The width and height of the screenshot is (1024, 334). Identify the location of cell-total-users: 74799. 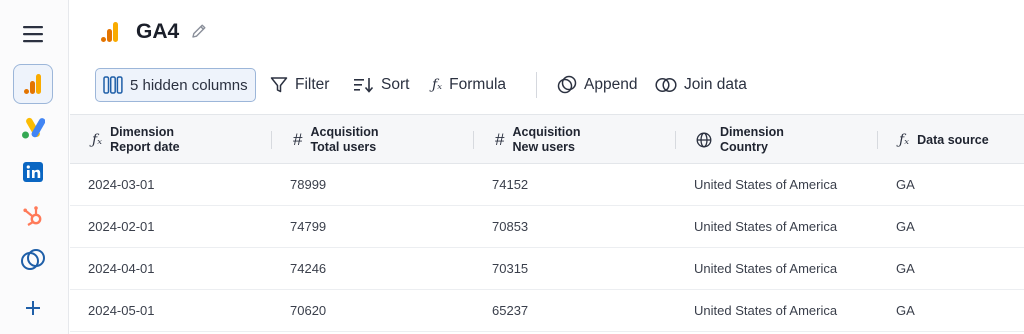
(308, 227).